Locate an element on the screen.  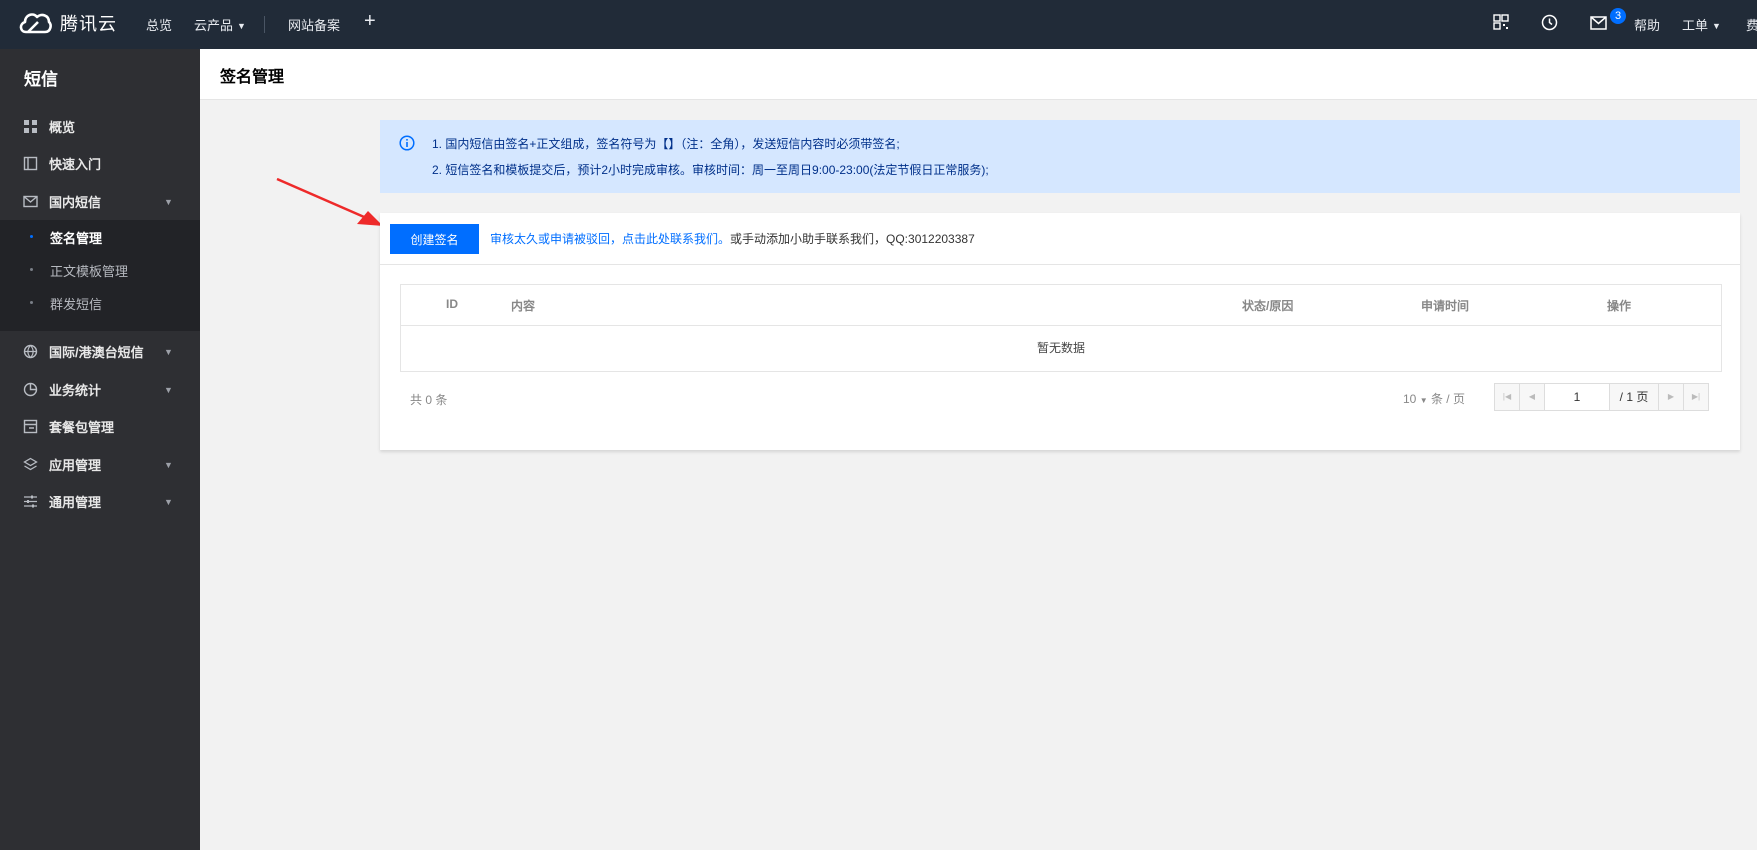
sidebar-item-statistics: 业务统计 ▼ is located at coordinates (100, 389).